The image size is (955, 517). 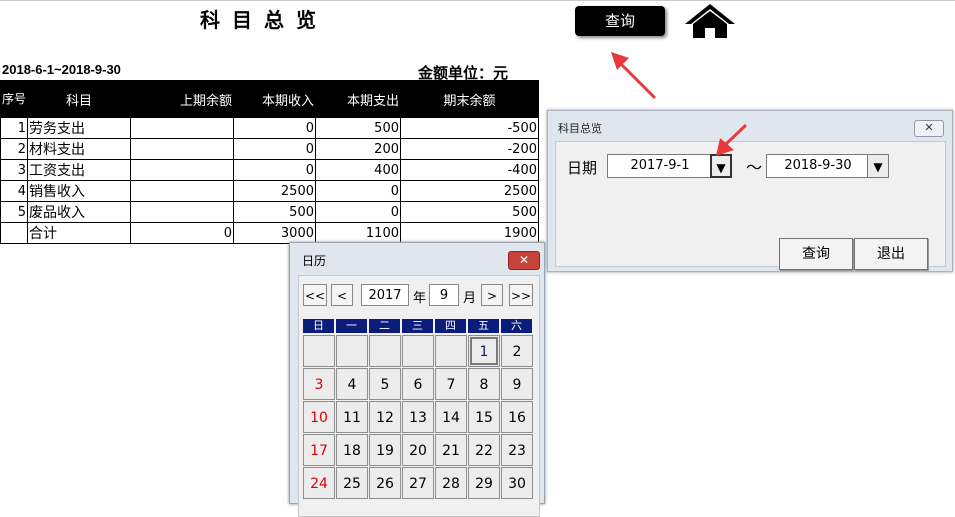 What do you see at coordinates (483, 326) in the screenshot?
I see `weekday-header: 五` at bounding box center [483, 326].